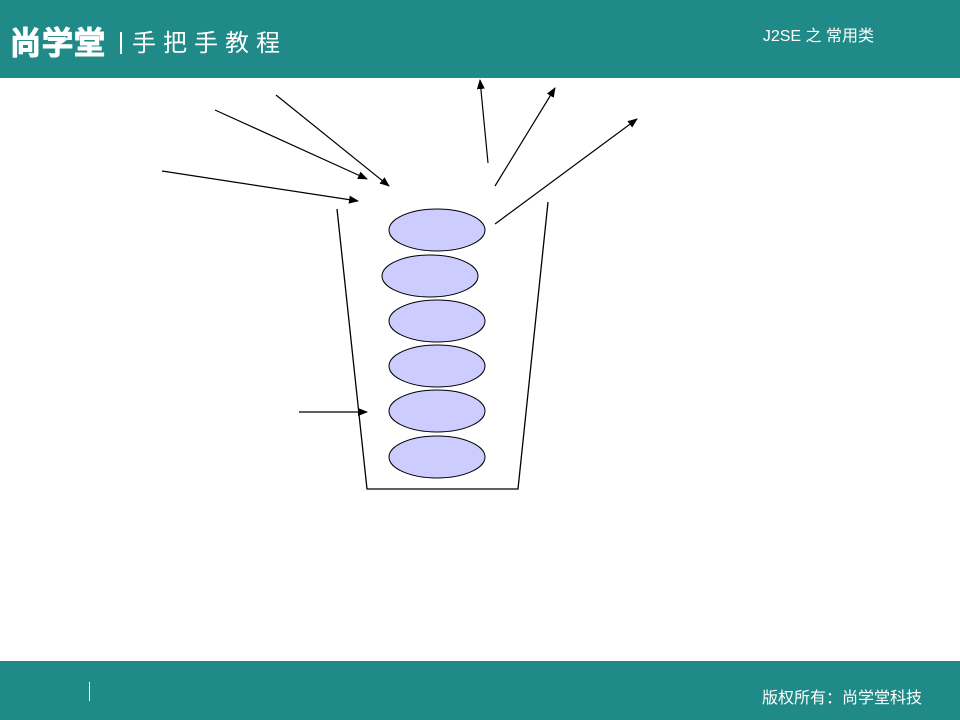  What do you see at coordinates (89, 691) in the screenshot?
I see `footer-separator` at bounding box center [89, 691].